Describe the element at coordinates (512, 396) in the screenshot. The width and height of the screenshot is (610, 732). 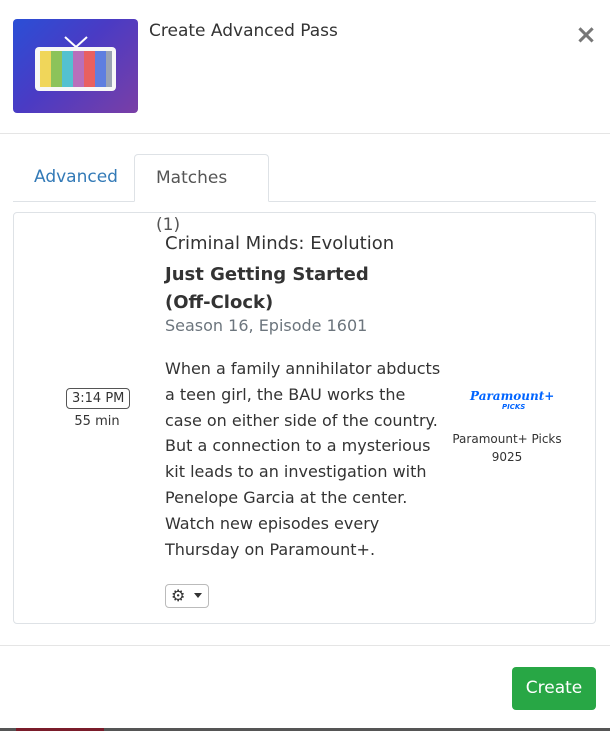
I see `channel-logo-text: Paramount+` at that location.